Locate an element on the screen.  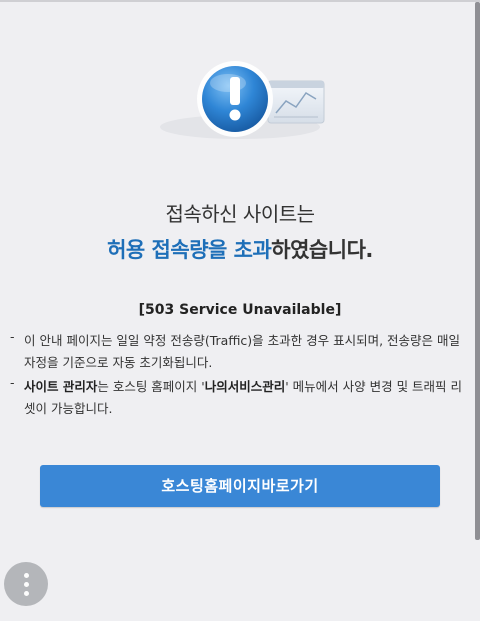
notice-text: 는 호스팅 홈페이지 ' is located at coordinates (151, 386).